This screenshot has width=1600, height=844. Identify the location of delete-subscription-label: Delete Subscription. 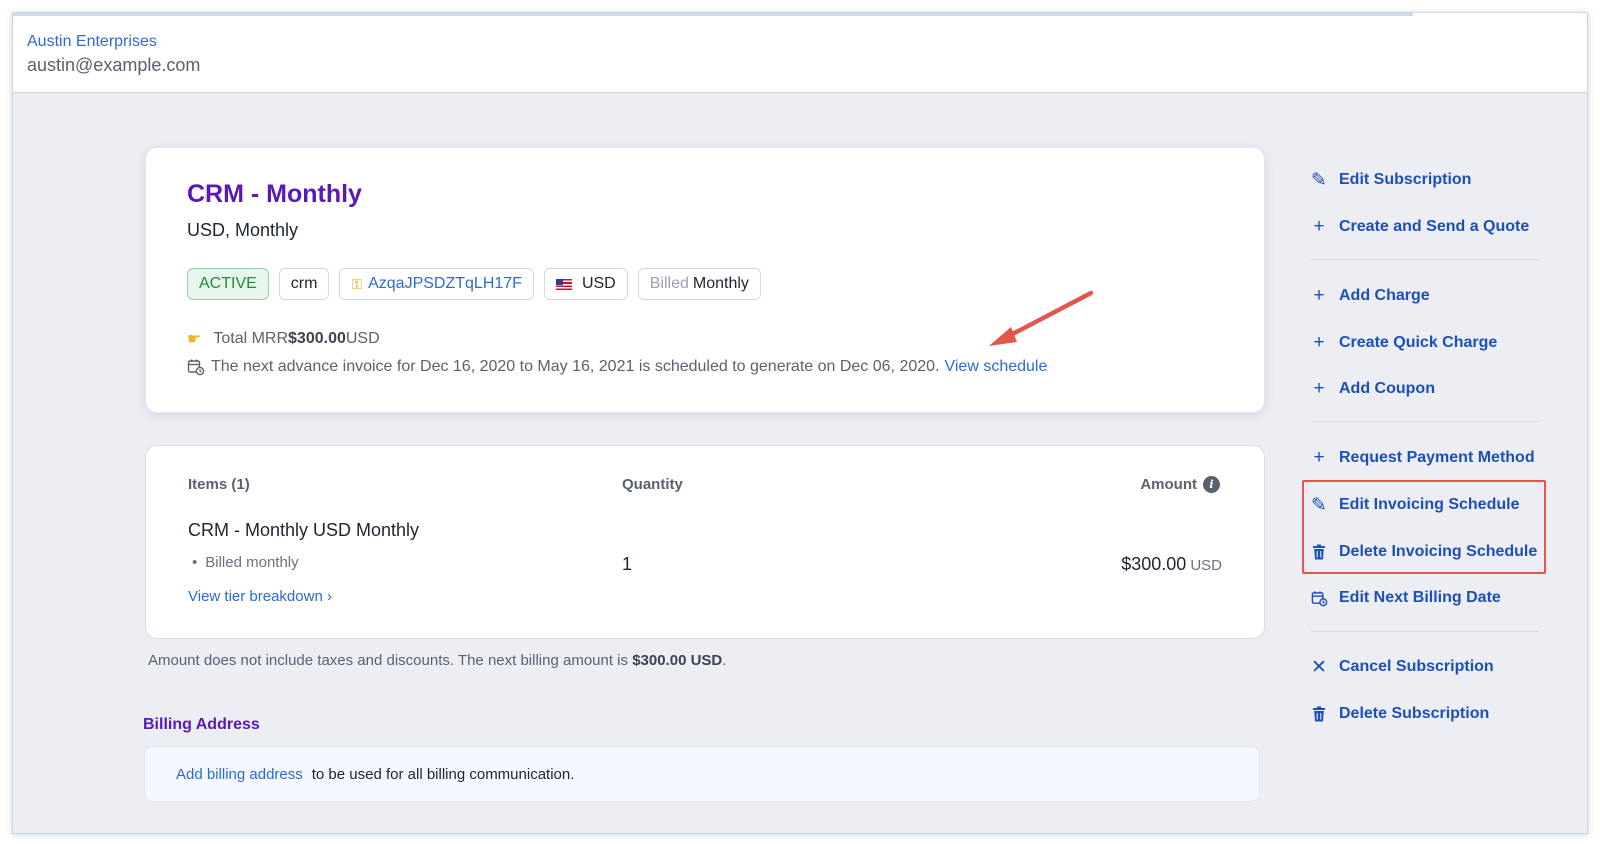
(1414, 713).